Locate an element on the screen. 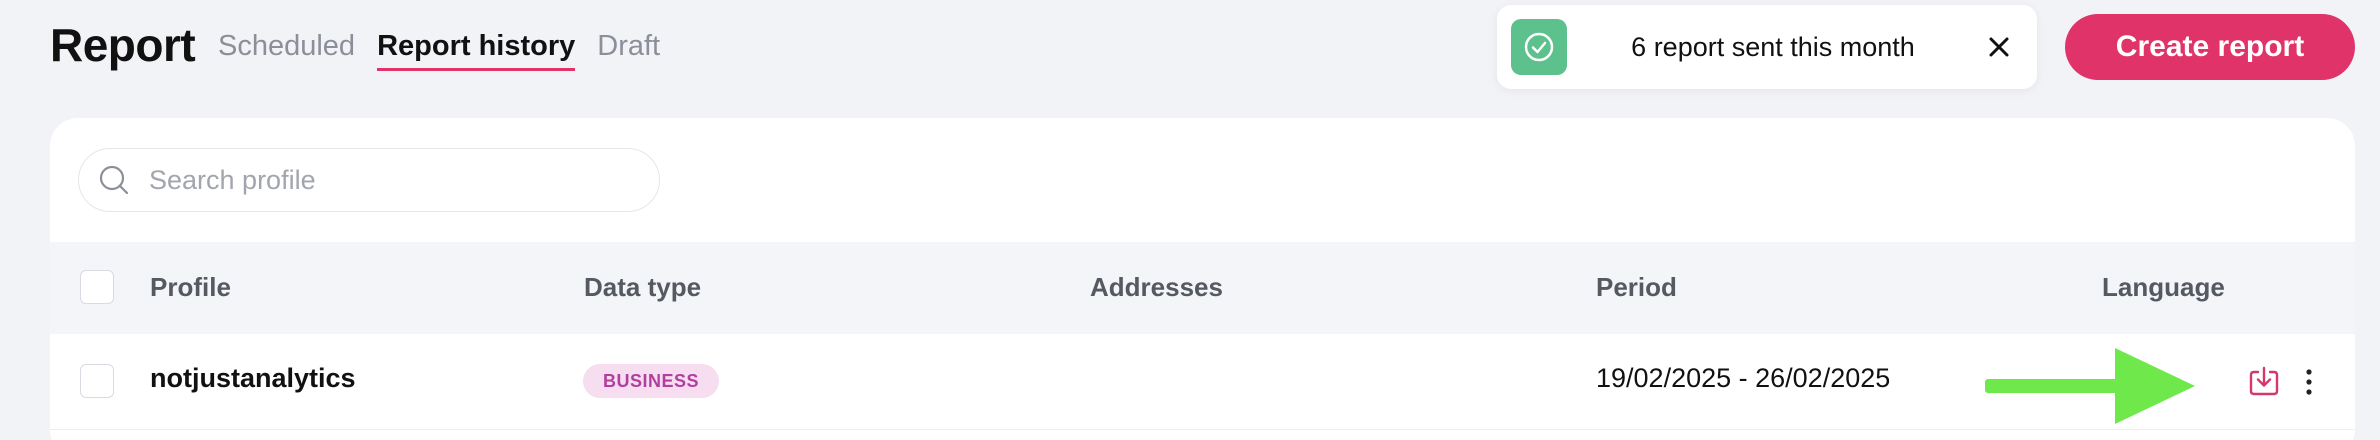 The height and width of the screenshot is (440, 2380). search-icon is located at coordinates (114, 180).